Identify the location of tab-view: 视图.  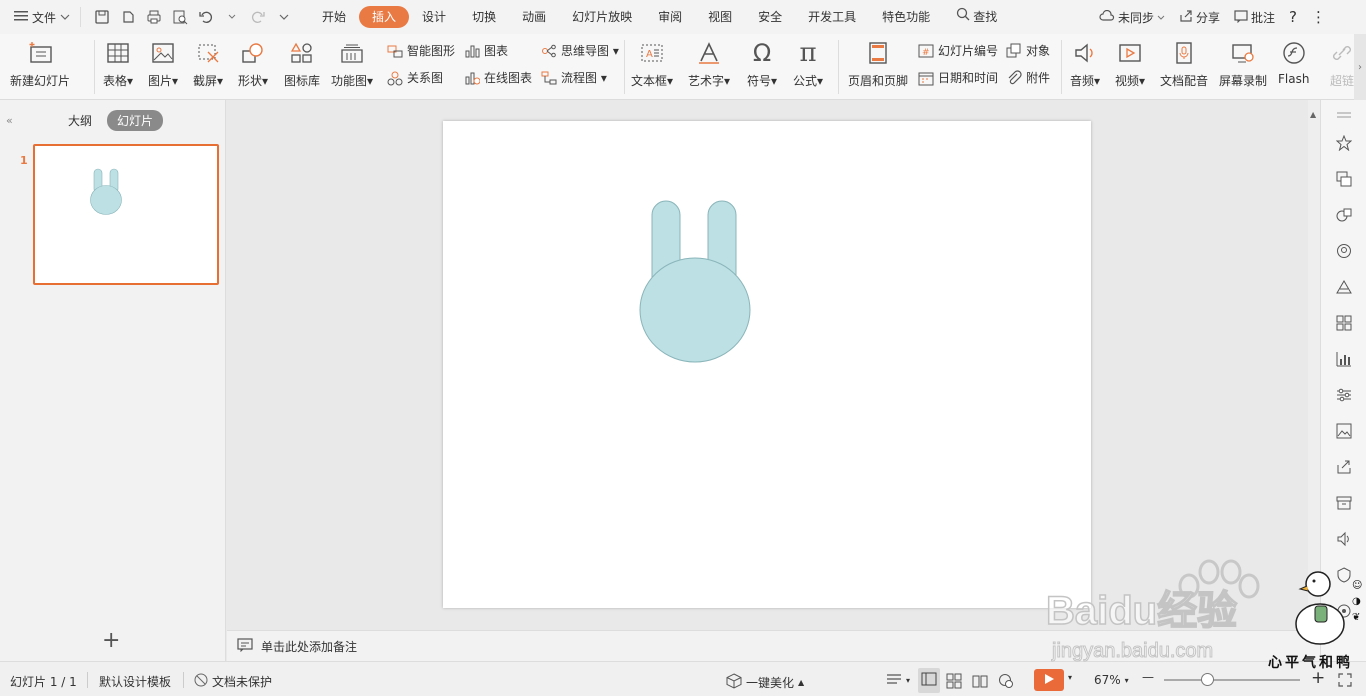
(720, 17).